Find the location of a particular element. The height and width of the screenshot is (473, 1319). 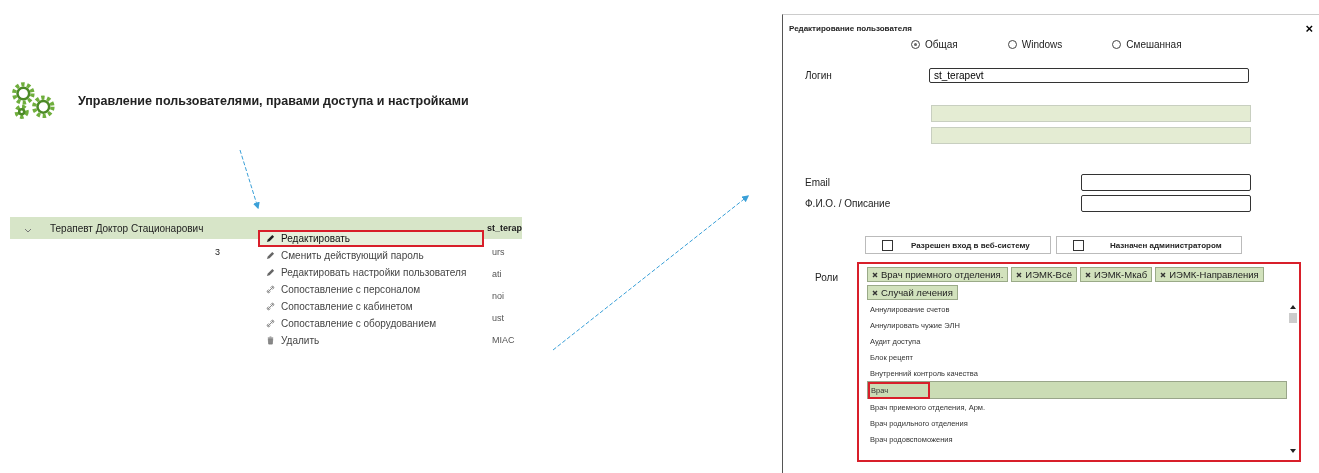

field-label: Ф.И.О. / Описание is located at coordinates (848, 203).